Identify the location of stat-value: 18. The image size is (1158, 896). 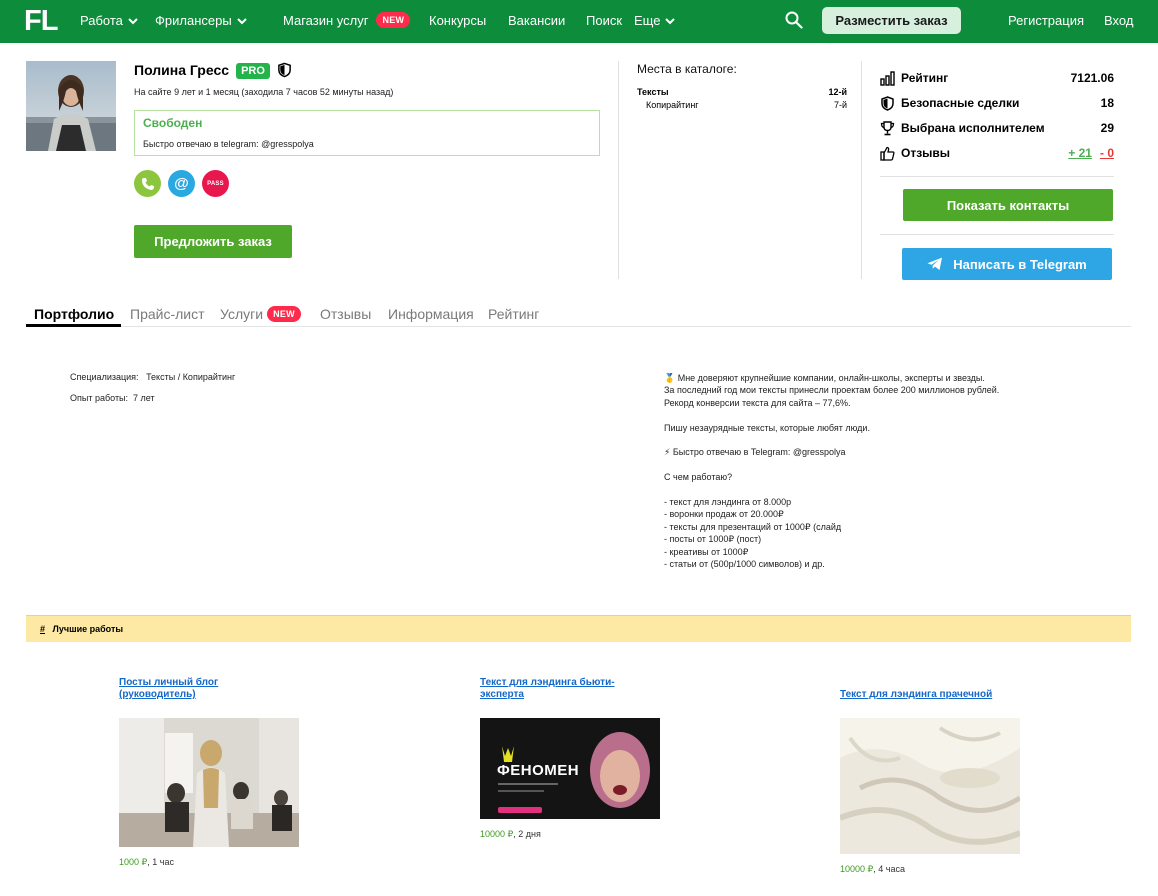
(1107, 103).